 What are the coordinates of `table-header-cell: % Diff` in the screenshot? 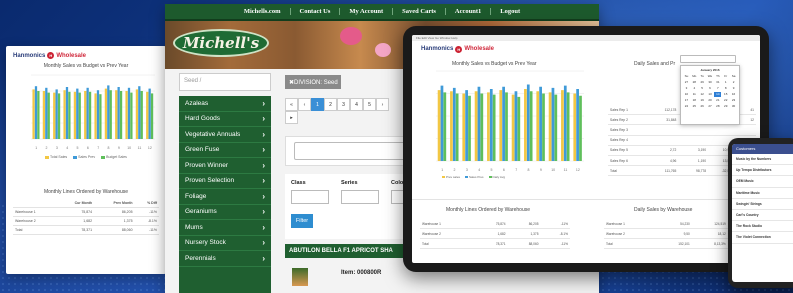 It's located at (146, 203).